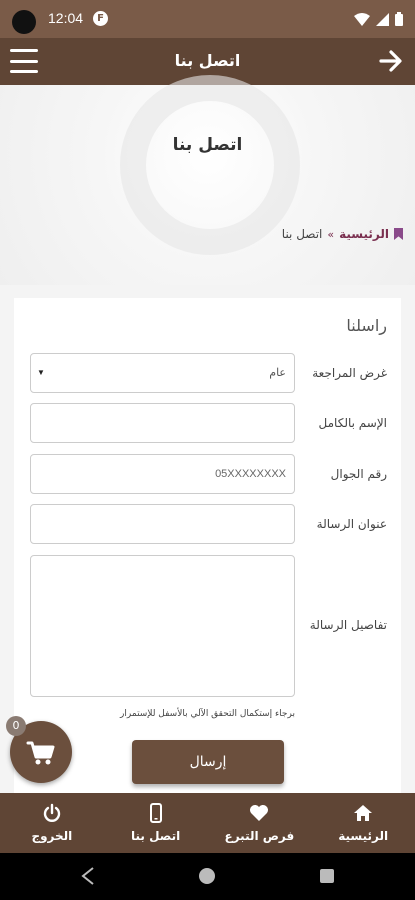 The image size is (415, 900). Describe the element at coordinates (363, 813) in the screenshot. I see `home-icon` at that location.